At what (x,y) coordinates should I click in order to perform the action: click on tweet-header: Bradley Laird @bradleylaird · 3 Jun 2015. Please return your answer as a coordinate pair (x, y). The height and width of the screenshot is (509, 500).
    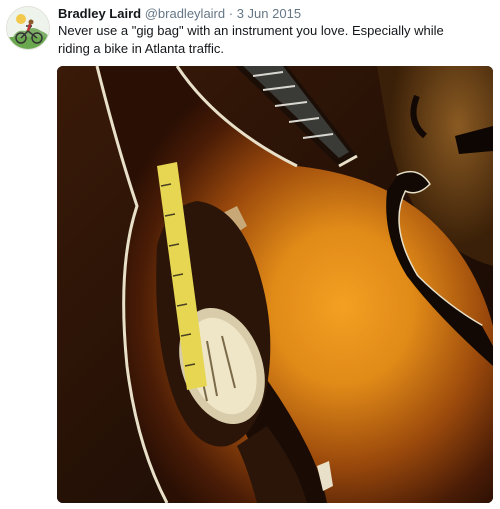
    Looking at the image, I should click on (275, 13).